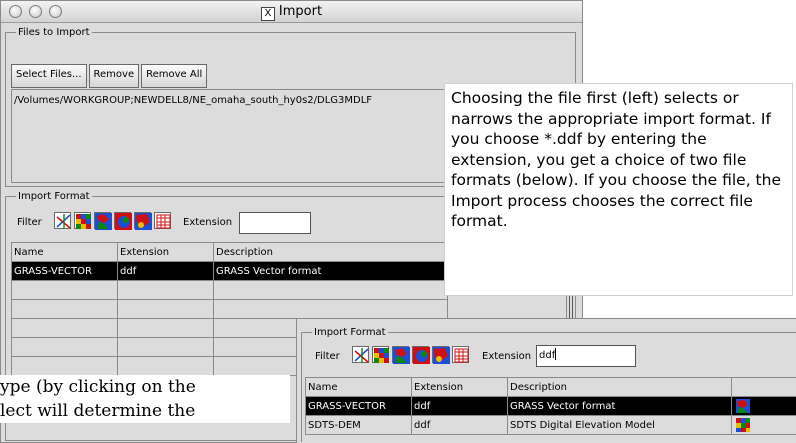 The width and height of the screenshot is (796, 443). What do you see at coordinates (619, 425) in the screenshot?
I see `row-desc: SDTS Digital Elevation Model` at bounding box center [619, 425].